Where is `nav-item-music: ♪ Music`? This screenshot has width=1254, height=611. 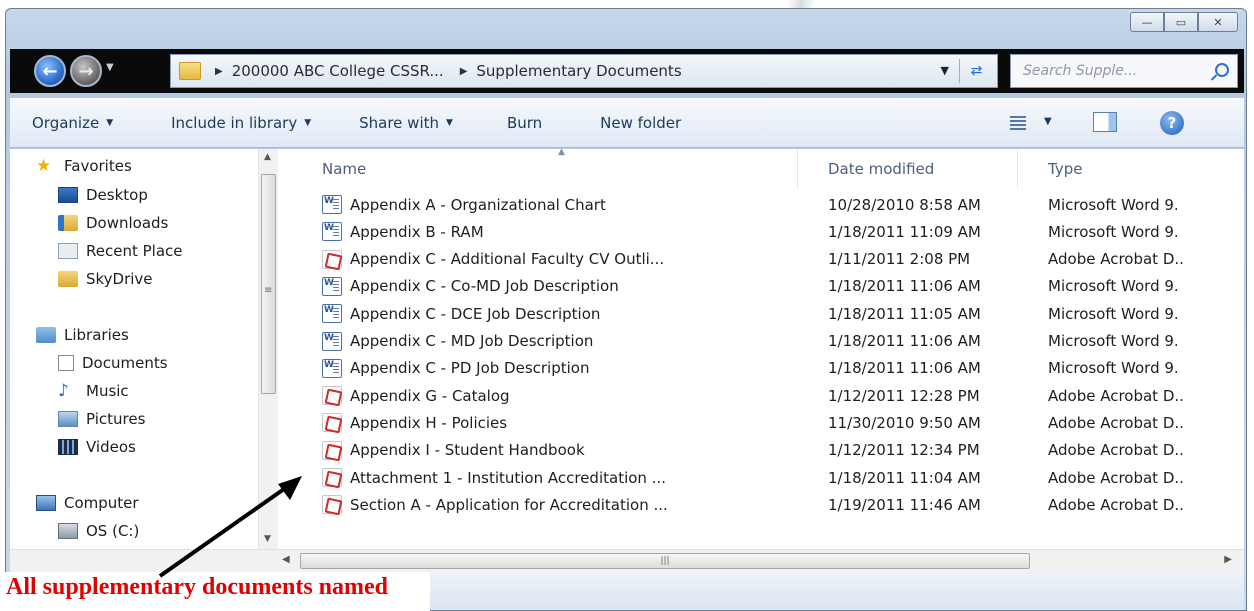 nav-item-music: ♪ Music is located at coordinates (93, 391).